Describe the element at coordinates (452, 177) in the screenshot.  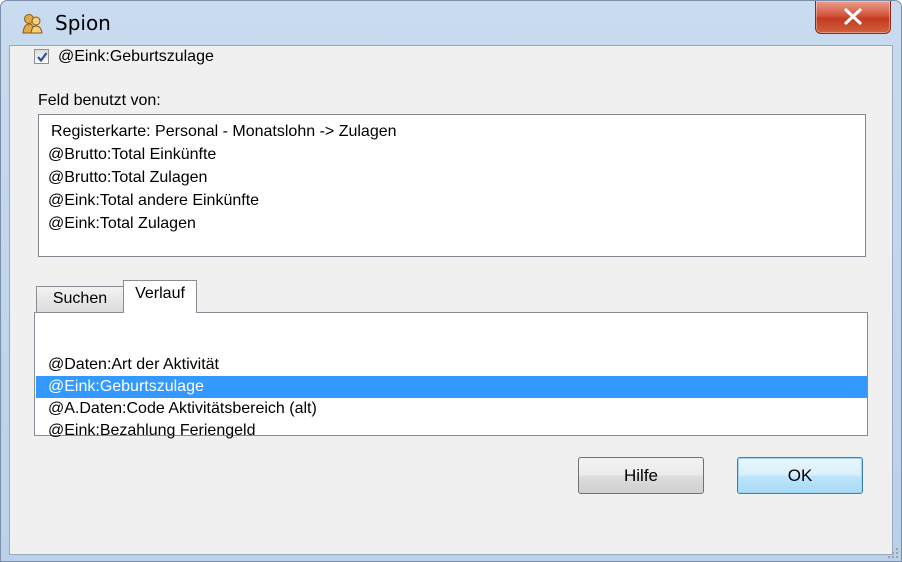
I see `list-item: @Brutto:Total Zulagen` at that location.